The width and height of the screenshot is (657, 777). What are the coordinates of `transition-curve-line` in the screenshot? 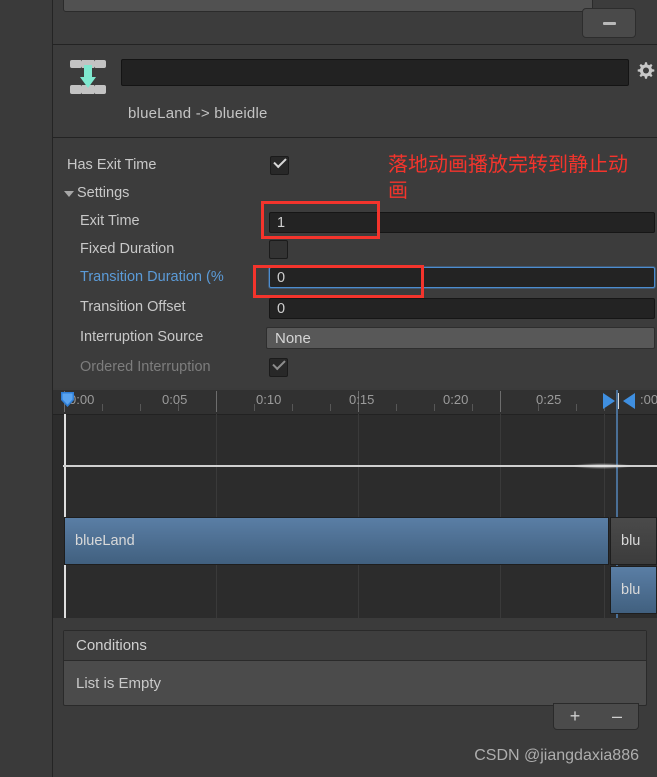 It's located at (360, 466).